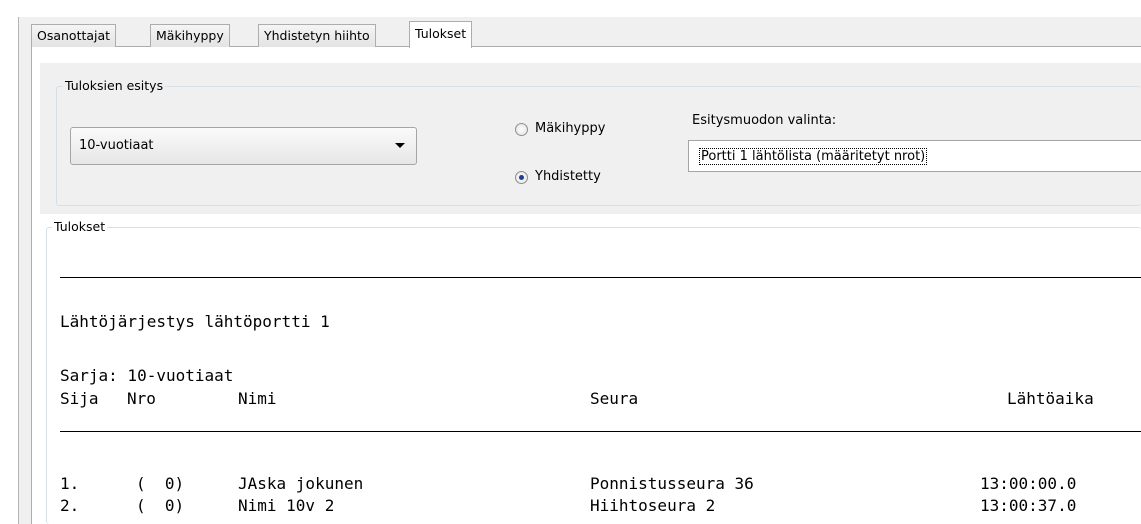 This screenshot has width=1141, height=524. I want to click on row-2-seura: Hiihtoseura 2, so click(653, 505).